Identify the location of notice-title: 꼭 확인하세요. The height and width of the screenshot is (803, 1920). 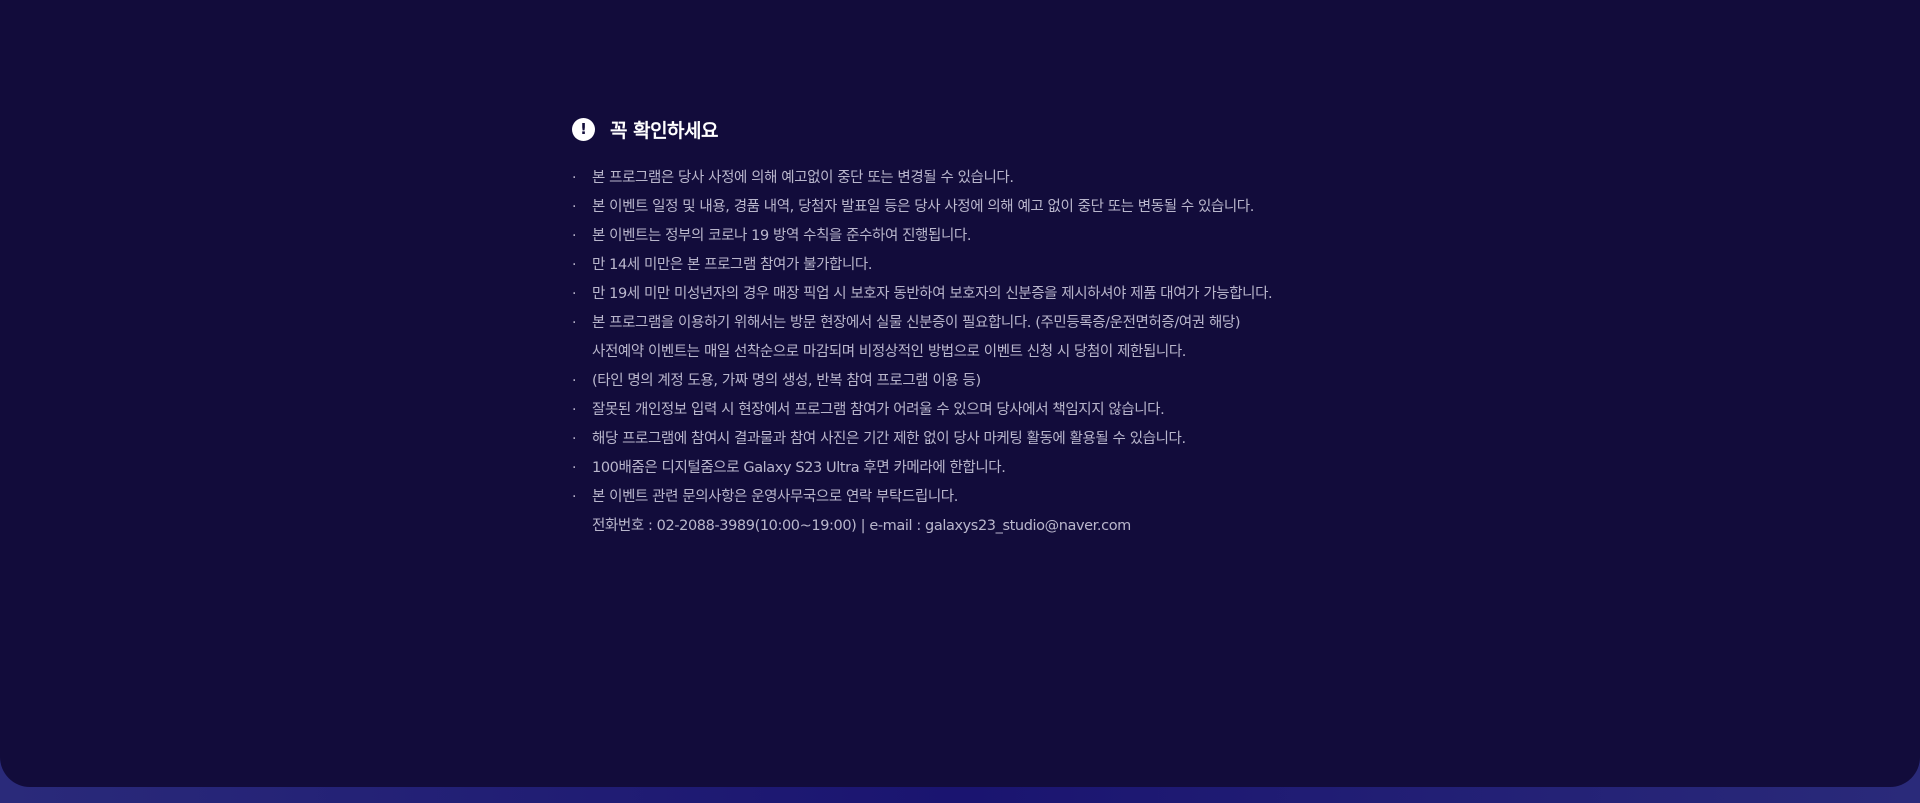
(664, 130).